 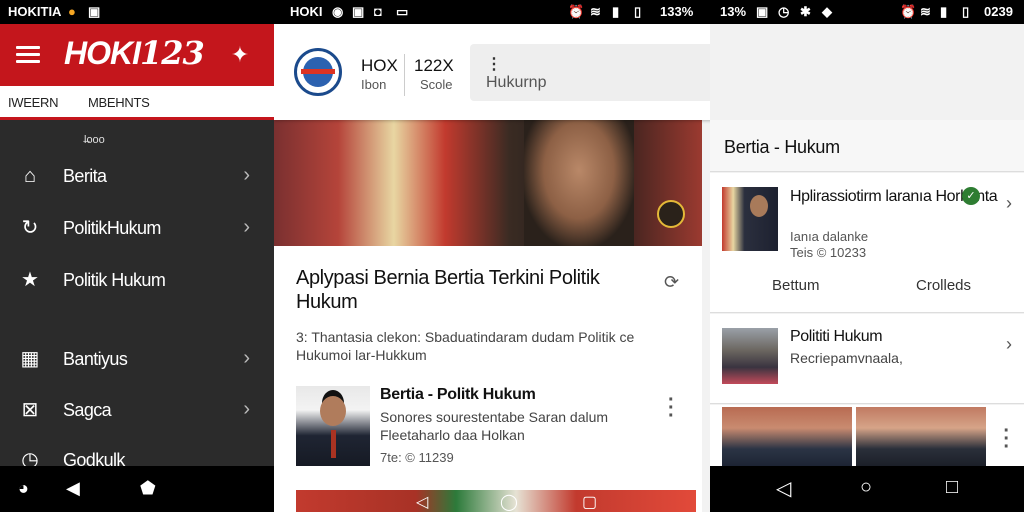 I want to click on instagram-icon: ▣, so click(x=94, y=11).